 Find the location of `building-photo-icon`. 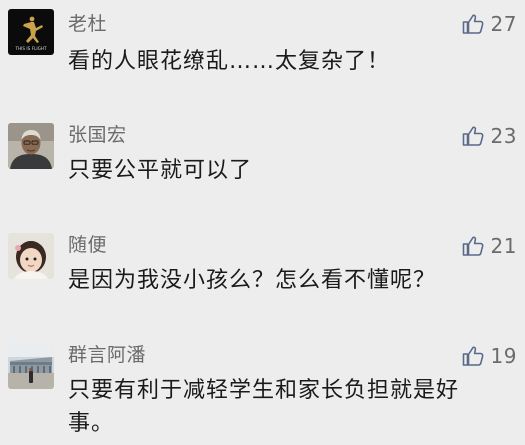

building-photo-icon is located at coordinates (31, 366).